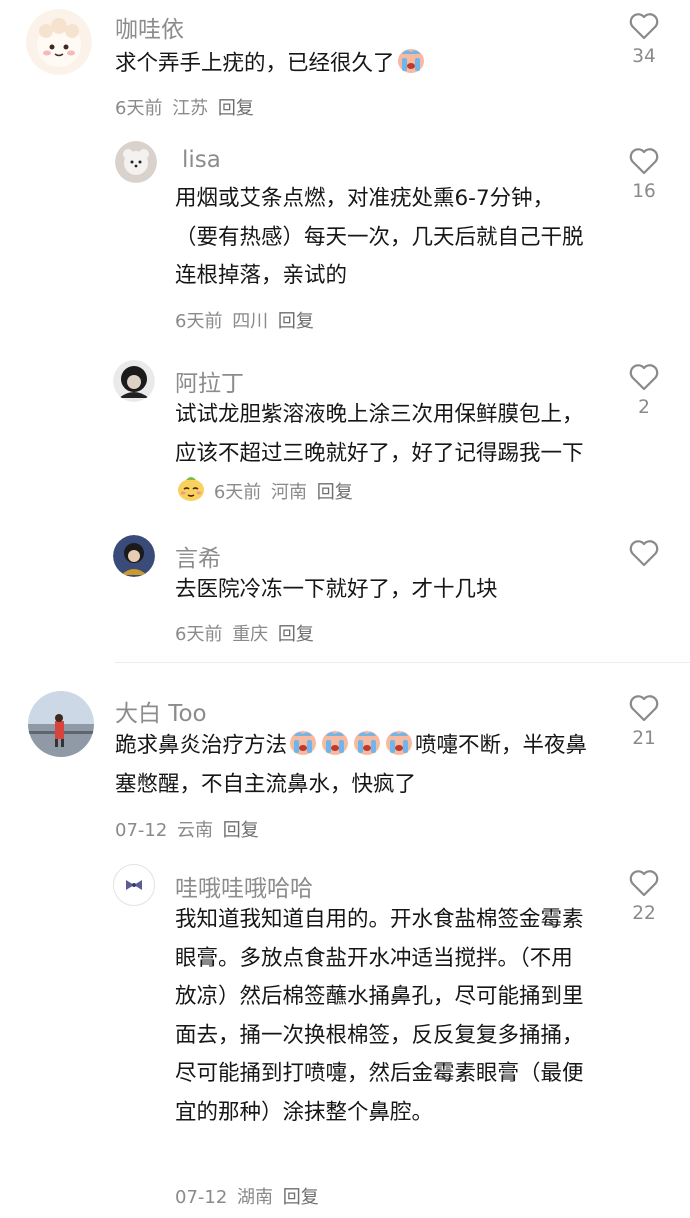  I want to click on comment-meta: 07-12 云南 回复, so click(189, 829).